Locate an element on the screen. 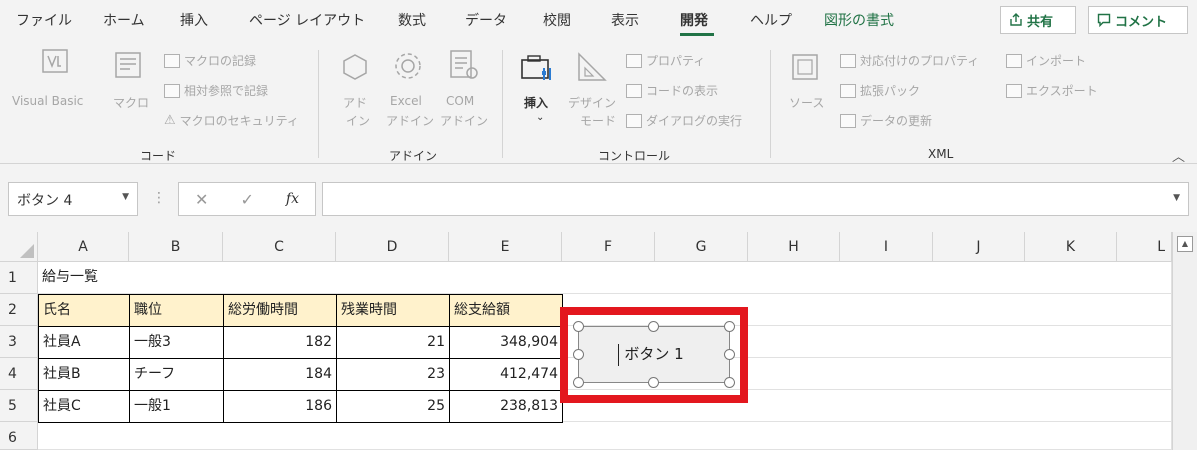  design-mode-label-line1: デザイン is located at coordinates (592, 102).